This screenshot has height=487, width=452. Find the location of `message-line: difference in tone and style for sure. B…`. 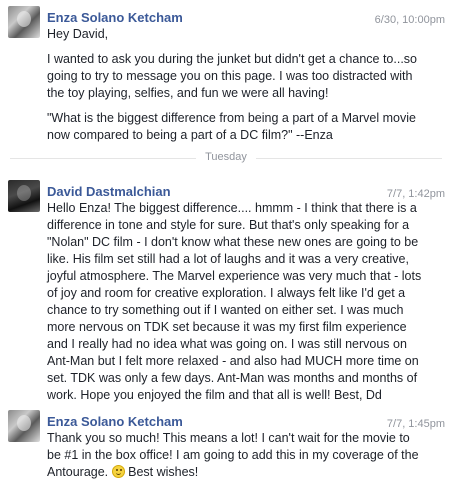

message-line: difference in tone and style for sure. B… is located at coordinates (228, 225).